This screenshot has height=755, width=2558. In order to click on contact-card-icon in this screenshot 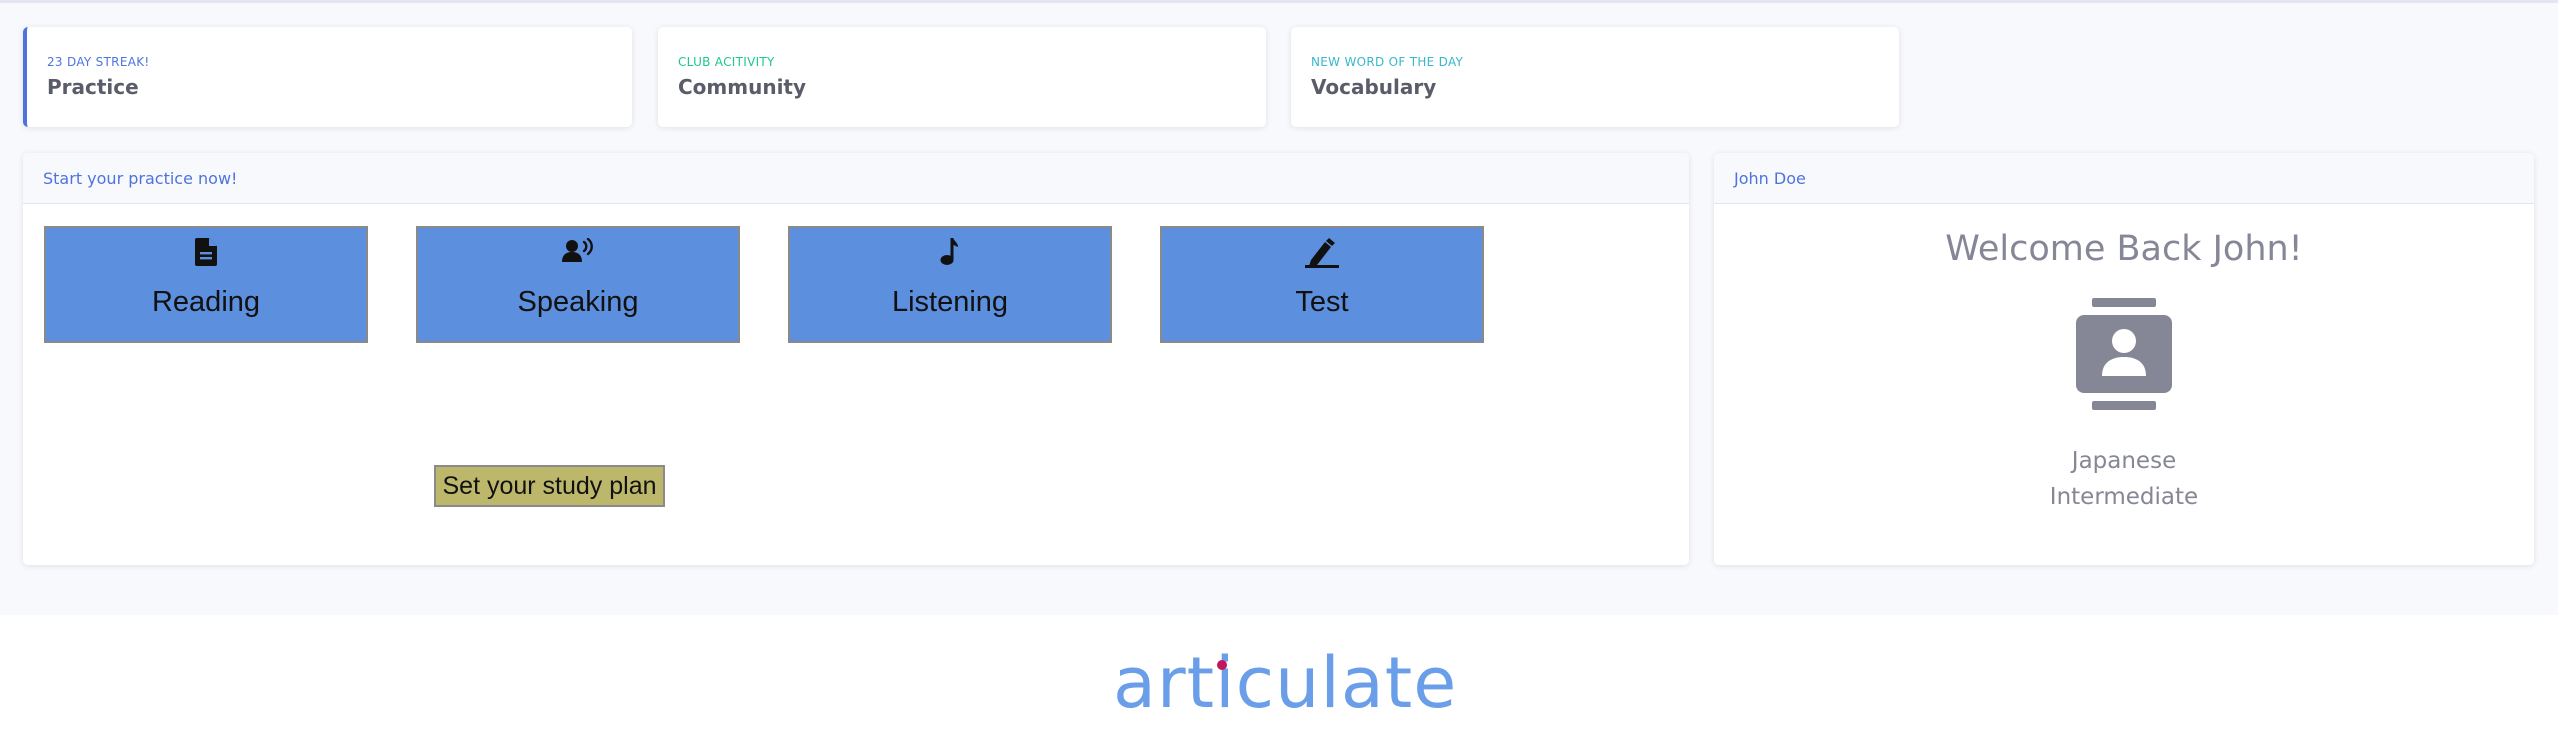, I will do `click(2124, 354)`.